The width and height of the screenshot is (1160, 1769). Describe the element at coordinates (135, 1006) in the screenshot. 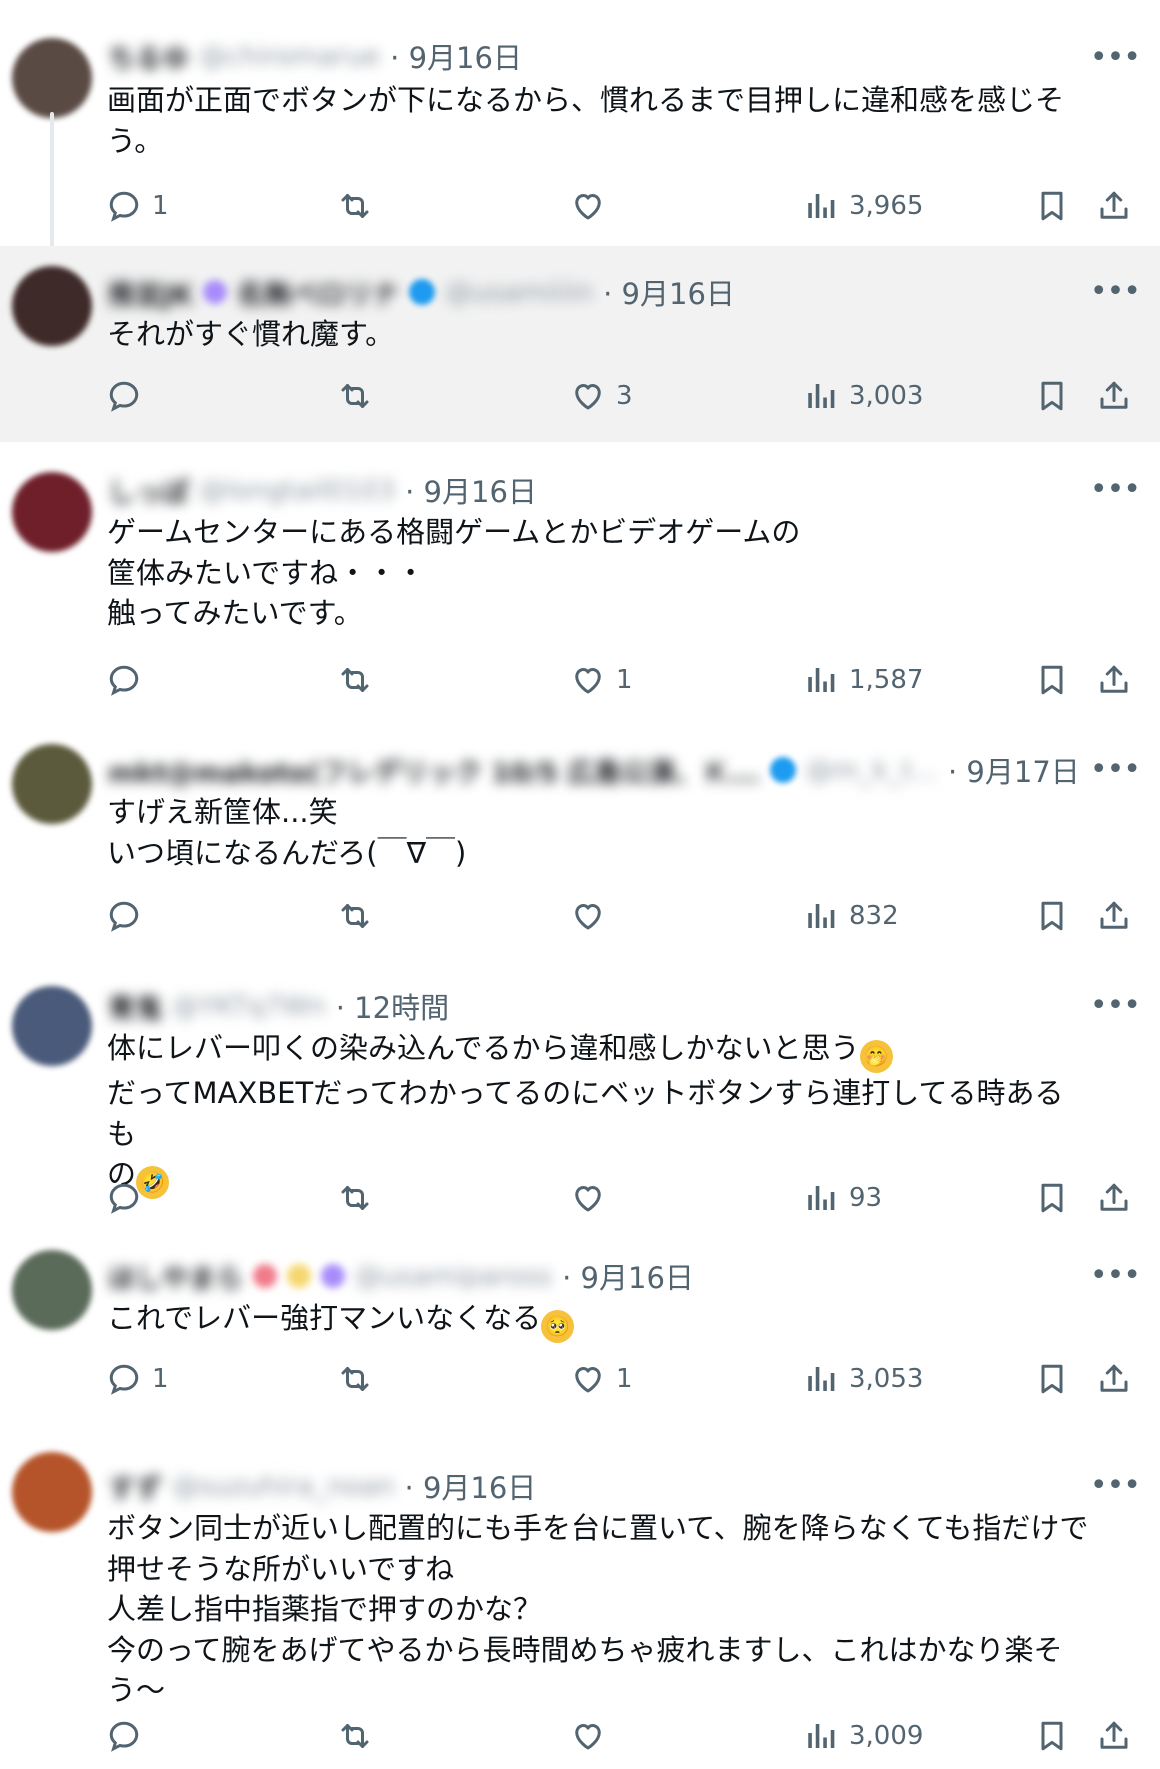

I see `author-name: 青鬼` at that location.